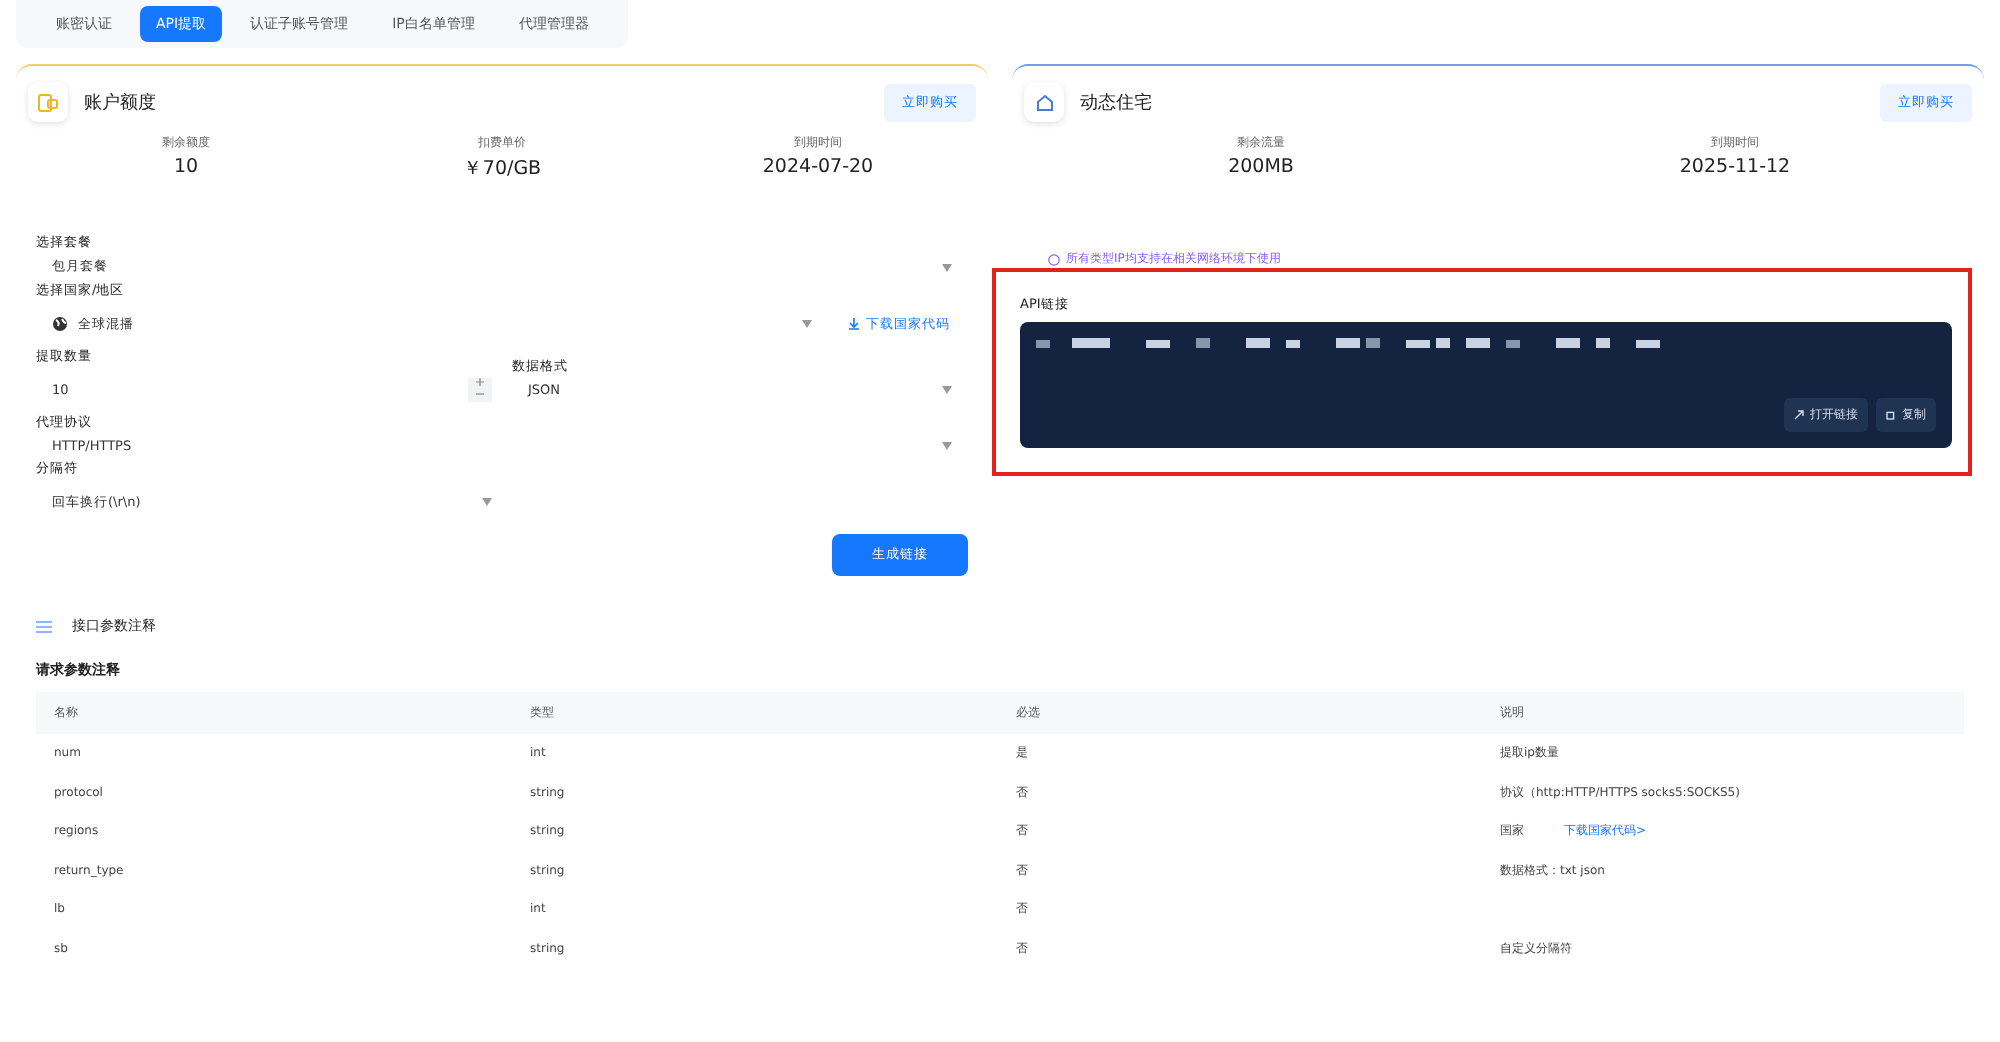 The width and height of the screenshot is (2000, 1042). Describe the element at coordinates (60, 324) in the screenshot. I see `globe-icon` at that location.